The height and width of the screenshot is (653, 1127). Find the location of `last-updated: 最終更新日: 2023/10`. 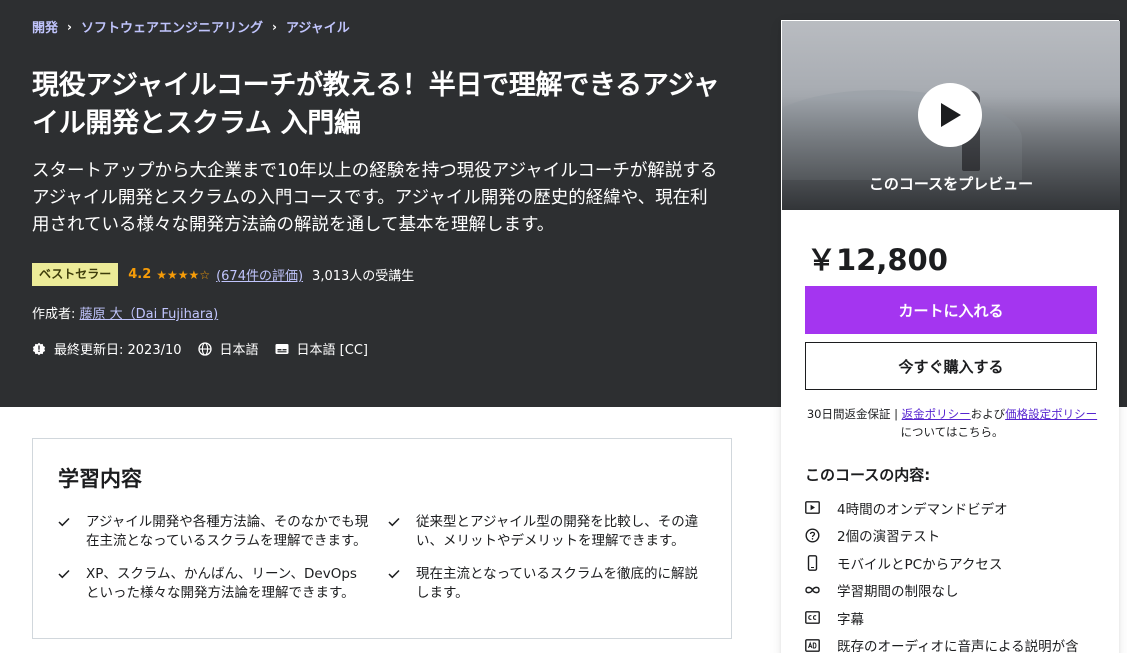

last-updated: 最終更新日: 2023/10 is located at coordinates (107, 348).